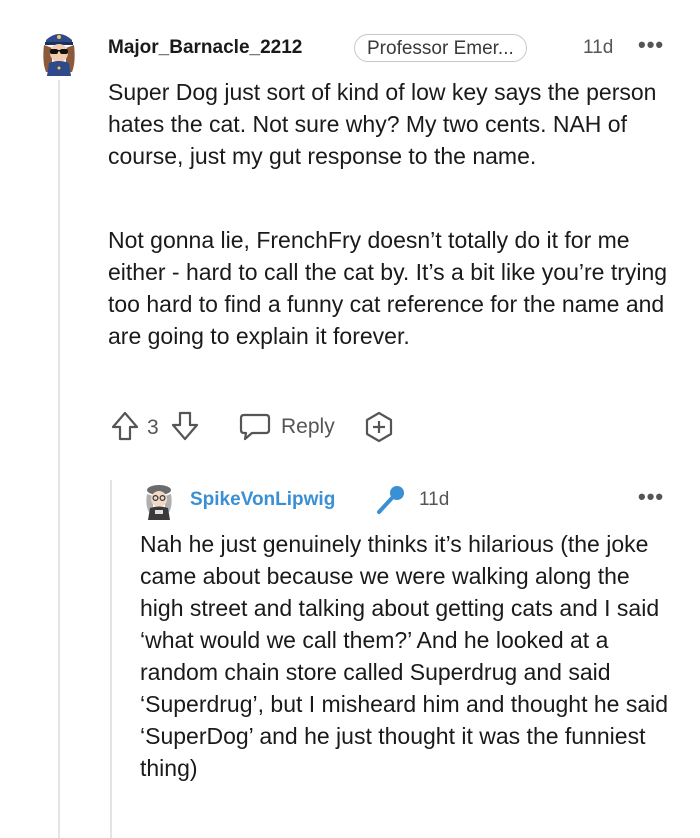  What do you see at coordinates (262, 500) in the screenshot?
I see `reply-username: SpikeVonLipwig` at bounding box center [262, 500].